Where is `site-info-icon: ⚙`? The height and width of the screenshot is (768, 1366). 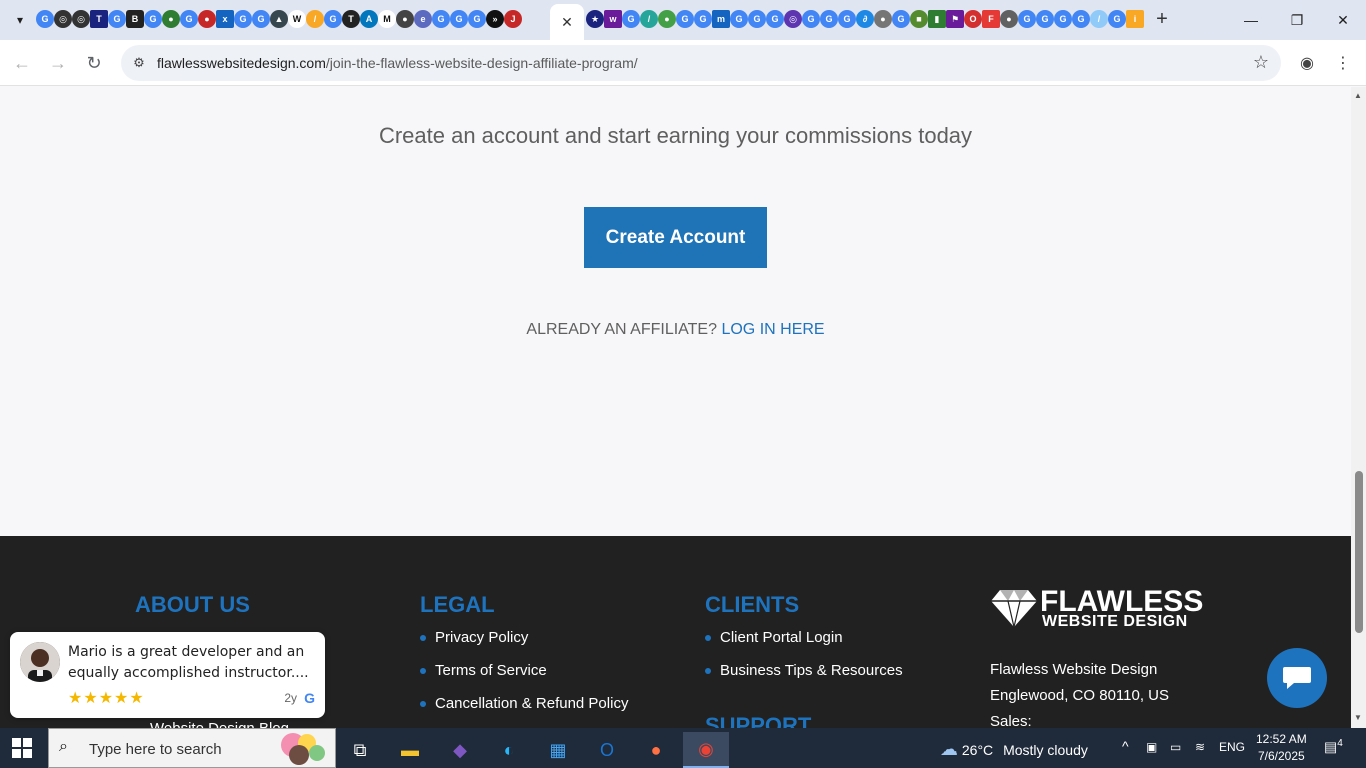
site-info-icon: ⚙ is located at coordinates (139, 63).